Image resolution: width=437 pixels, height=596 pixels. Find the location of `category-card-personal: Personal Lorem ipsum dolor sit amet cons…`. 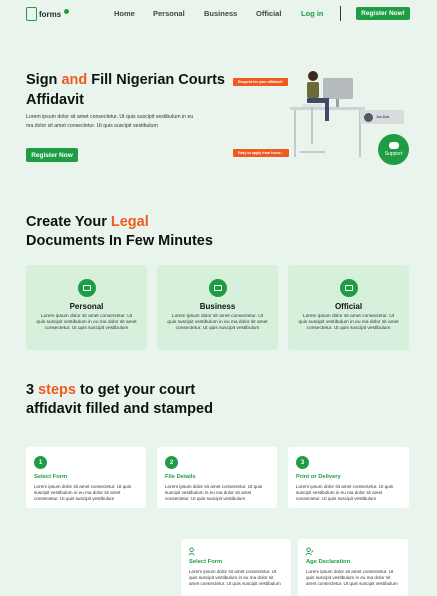

category-card-personal: Personal Lorem ipsum dolor sit amet cons… is located at coordinates (86, 307).